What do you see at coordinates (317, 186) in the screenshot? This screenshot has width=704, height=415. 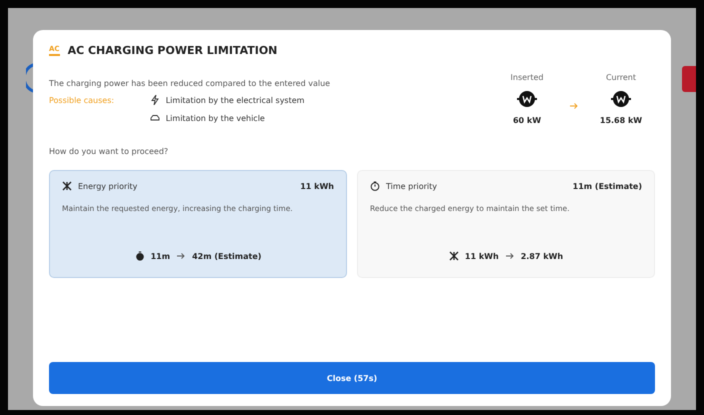 I see `option-amount: 11 kWh` at bounding box center [317, 186].